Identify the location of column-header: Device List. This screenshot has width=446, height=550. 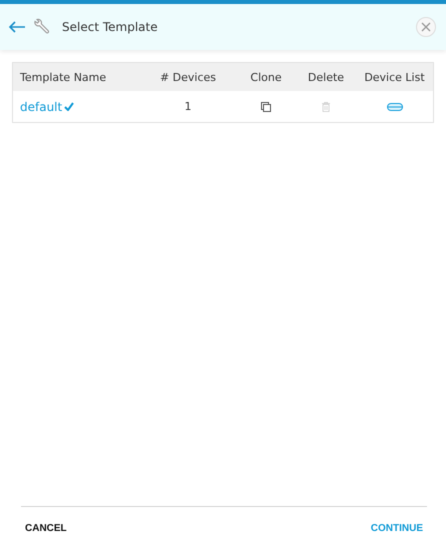
(394, 77).